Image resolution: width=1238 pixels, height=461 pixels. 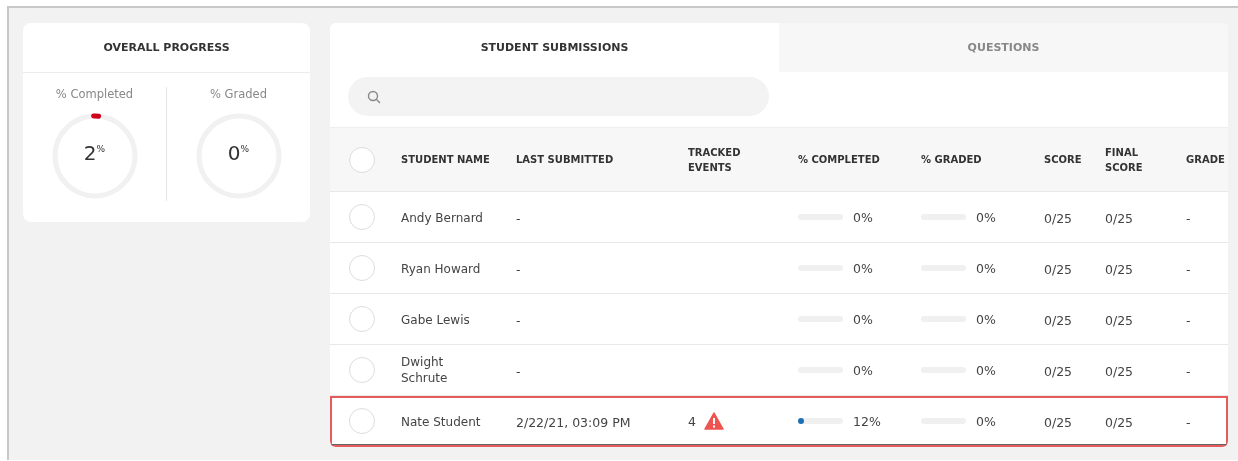 What do you see at coordinates (444, 269) in the screenshot?
I see `student-name: Ryan Howard` at bounding box center [444, 269].